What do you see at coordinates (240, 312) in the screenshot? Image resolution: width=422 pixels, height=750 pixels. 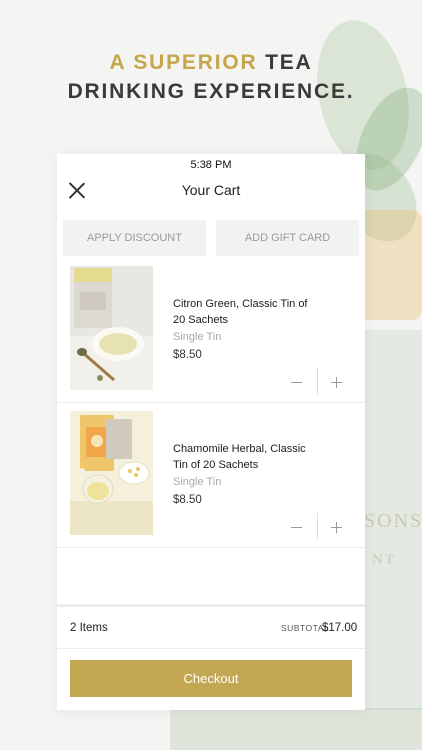 I see `product-name: Citron Green, Classic Tin of 20 Sachets` at bounding box center [240, 312].